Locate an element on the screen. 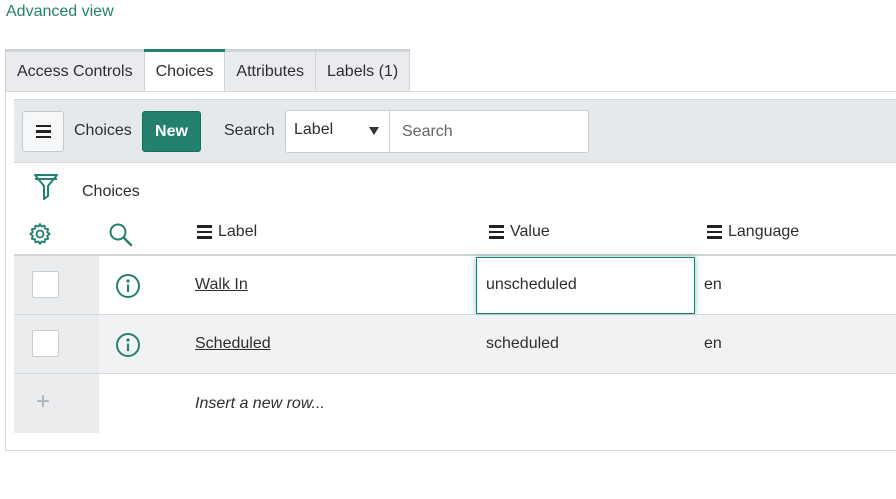 The image size is (896, 499). tab-choices: Choices is located at coordinates (184, 71).